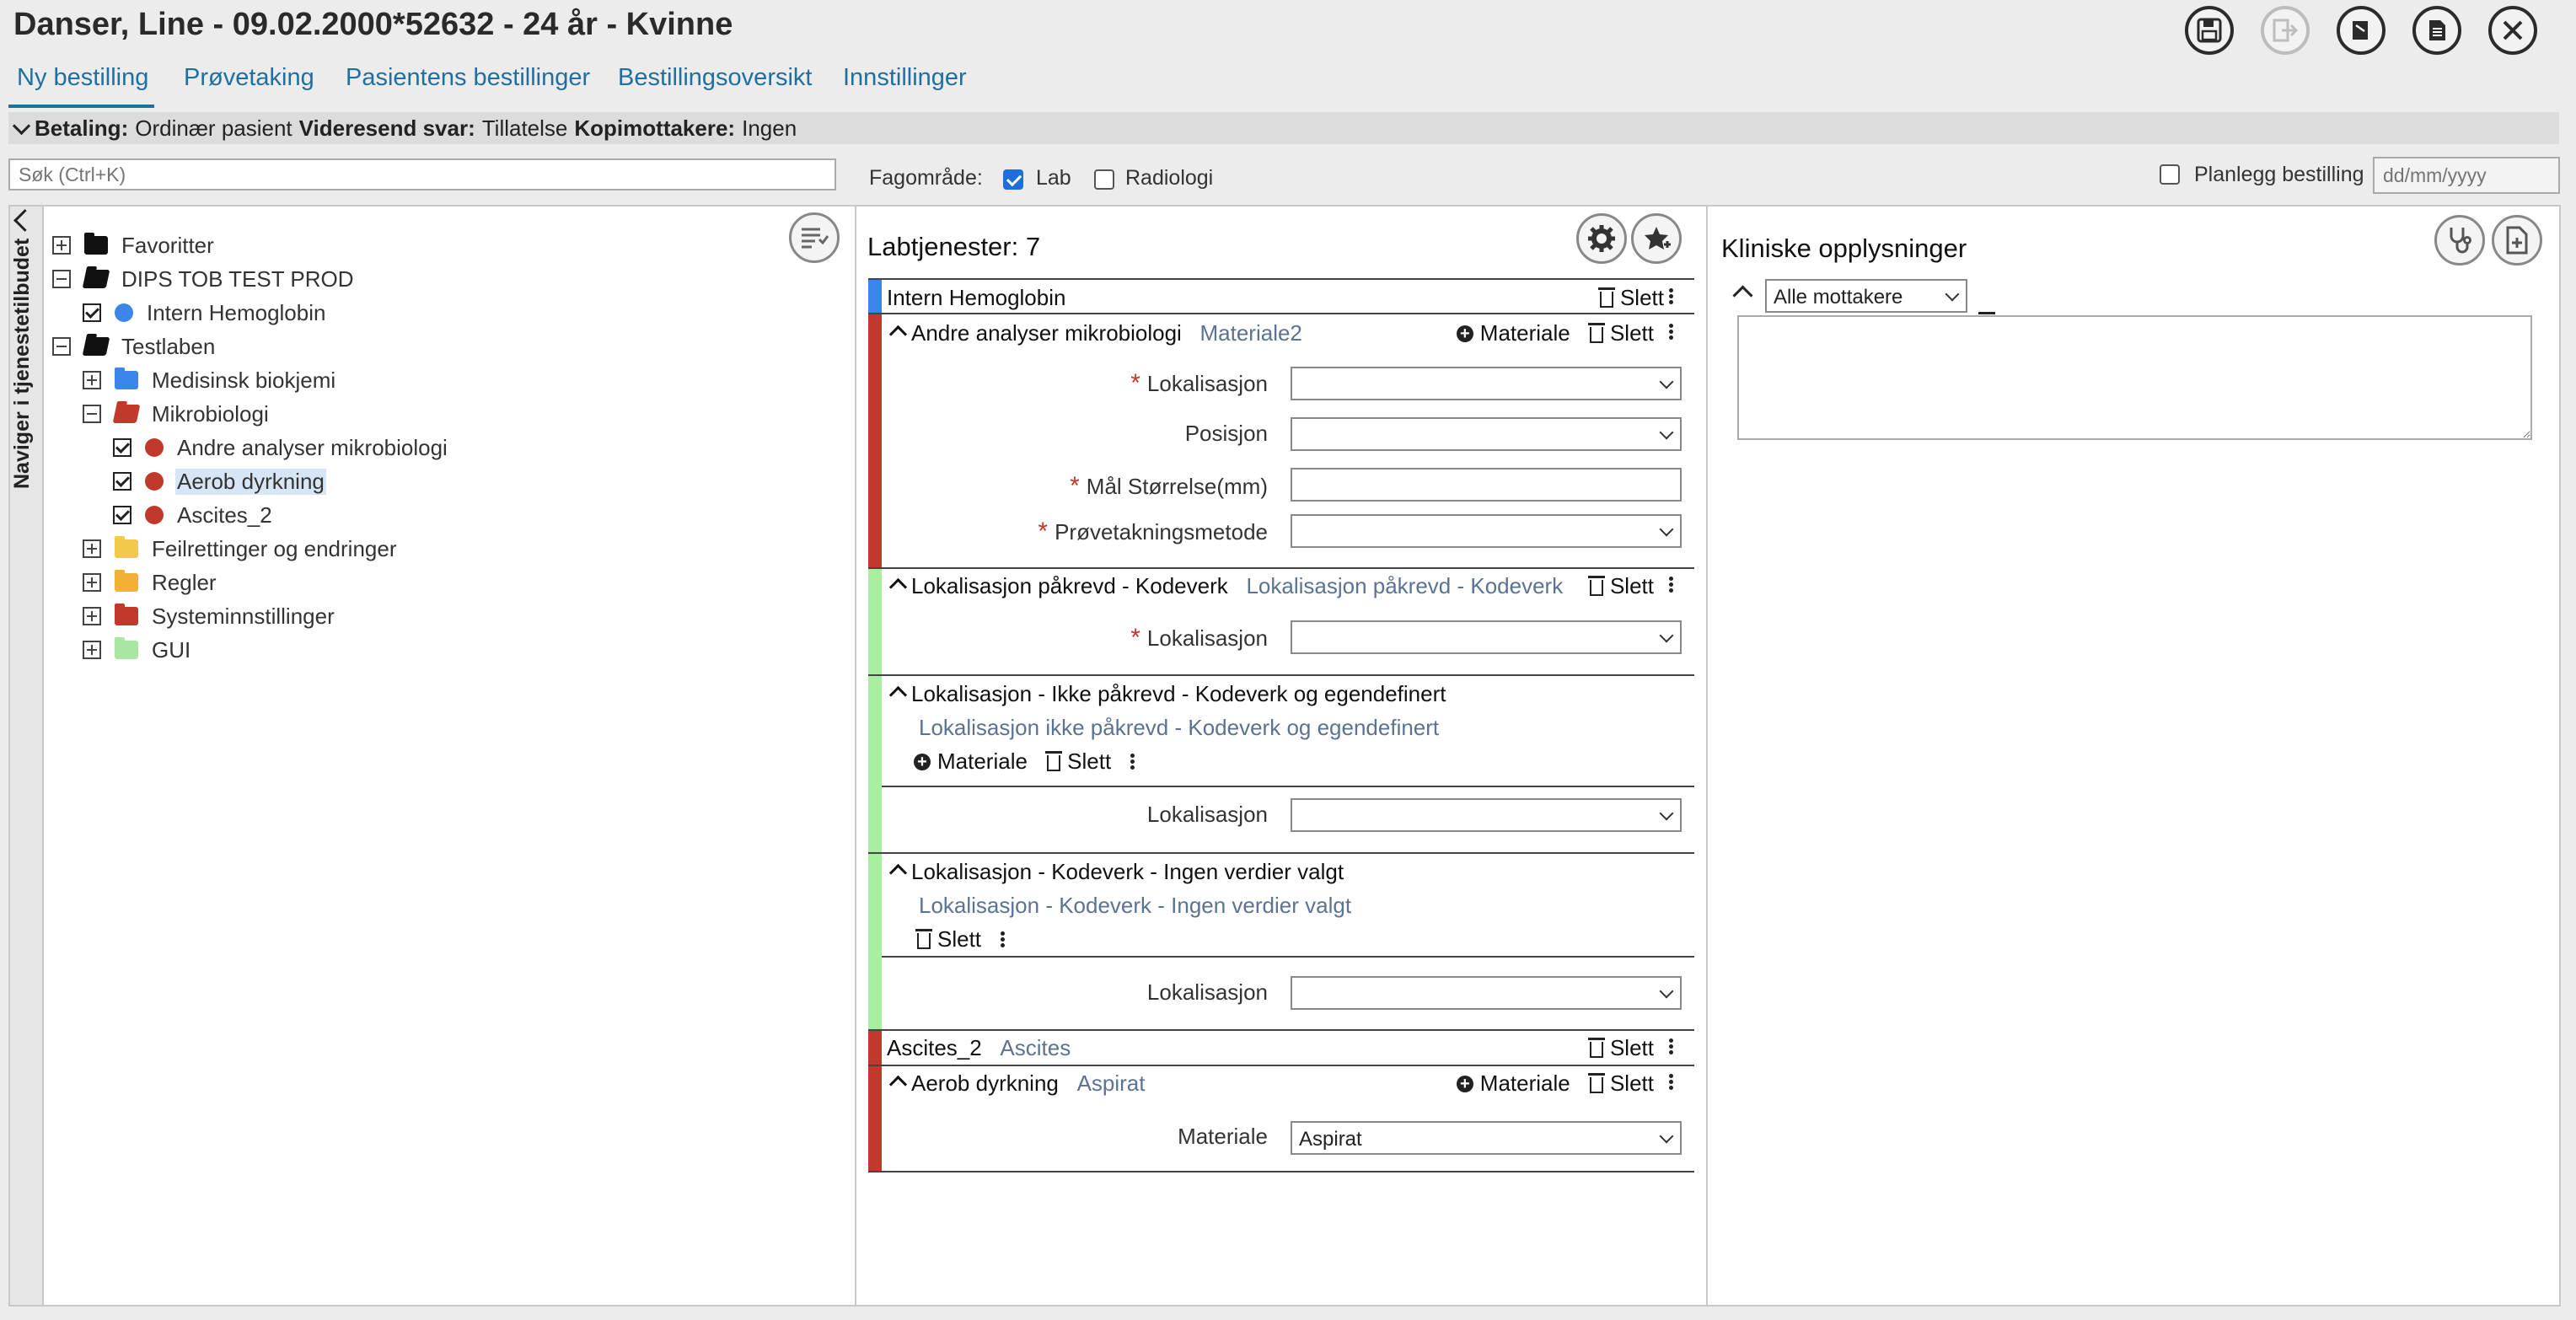  I want to click on add-favorite-button, so click(1656, 238).